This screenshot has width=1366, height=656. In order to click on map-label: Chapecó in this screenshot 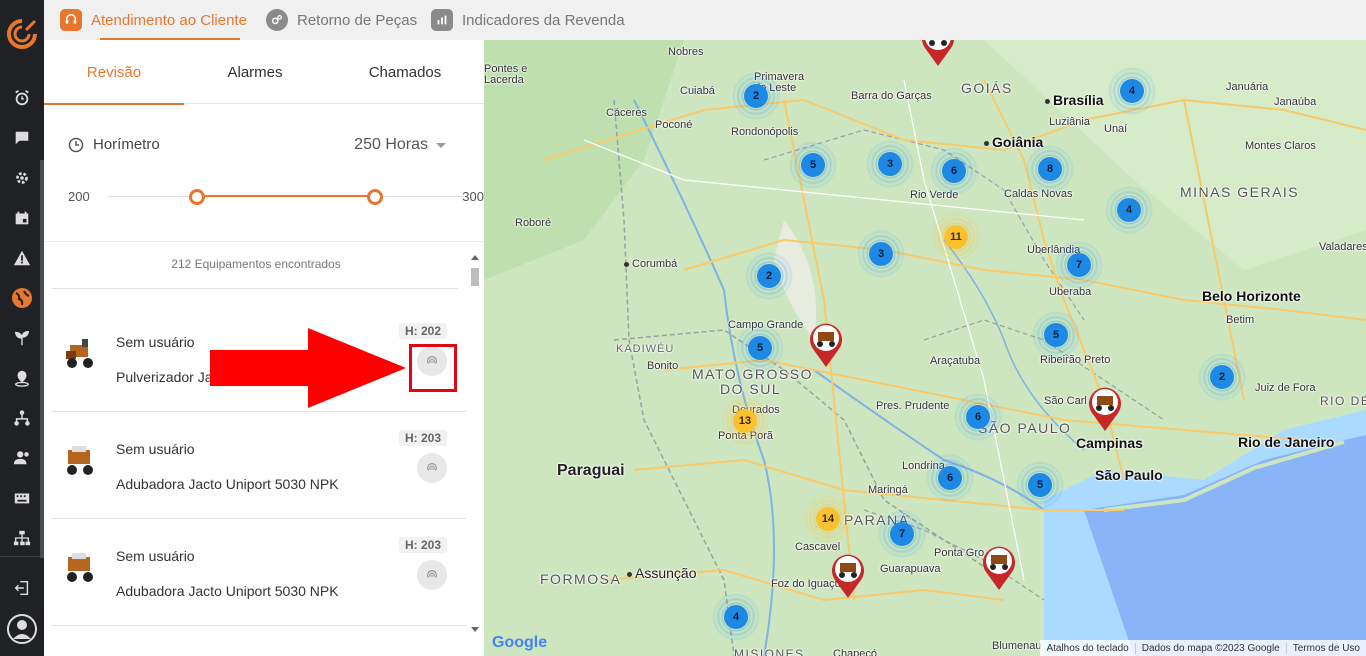, I will do `click(855, 652)`.